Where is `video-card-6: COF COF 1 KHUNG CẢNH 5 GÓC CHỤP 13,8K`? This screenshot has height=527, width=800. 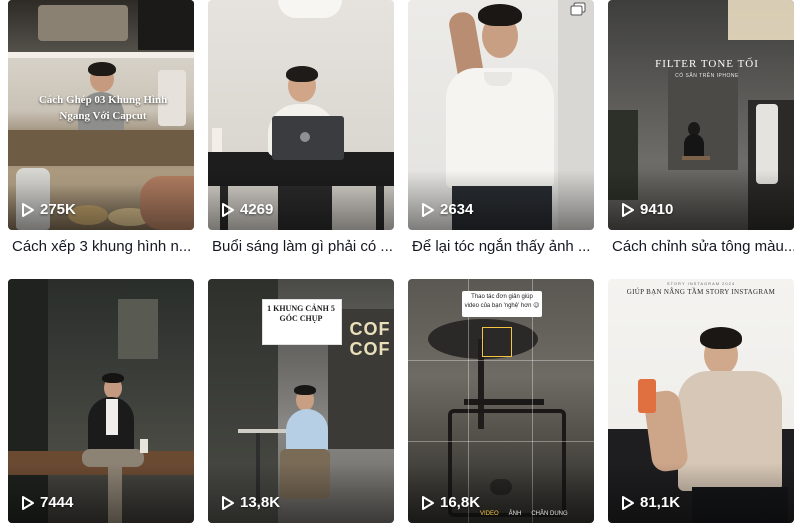
video-card-6: COF COF 1 KHUNG CẢNH 5 GÓC CHỤP 13,8K is located at coordinates (301, 403).